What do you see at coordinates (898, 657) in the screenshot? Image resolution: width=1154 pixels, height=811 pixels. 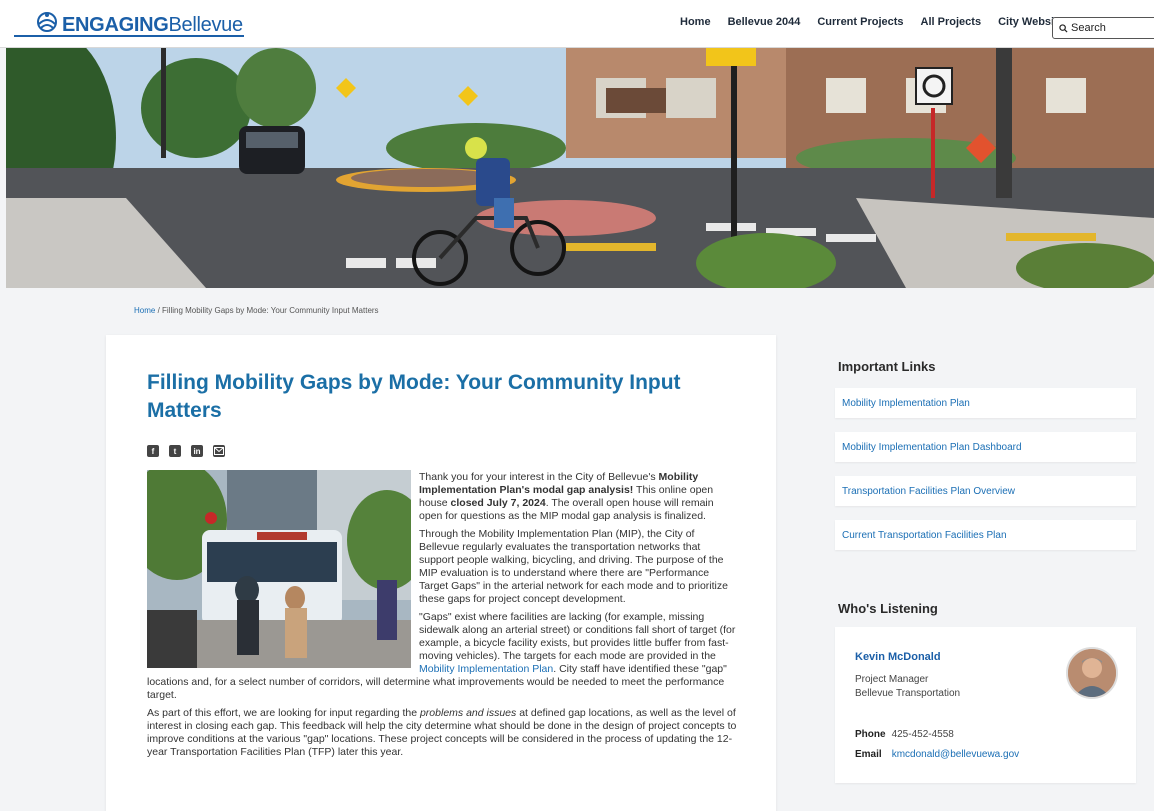 I see `contact-name: Kevin McDonald` at bounding box center [898, 657].